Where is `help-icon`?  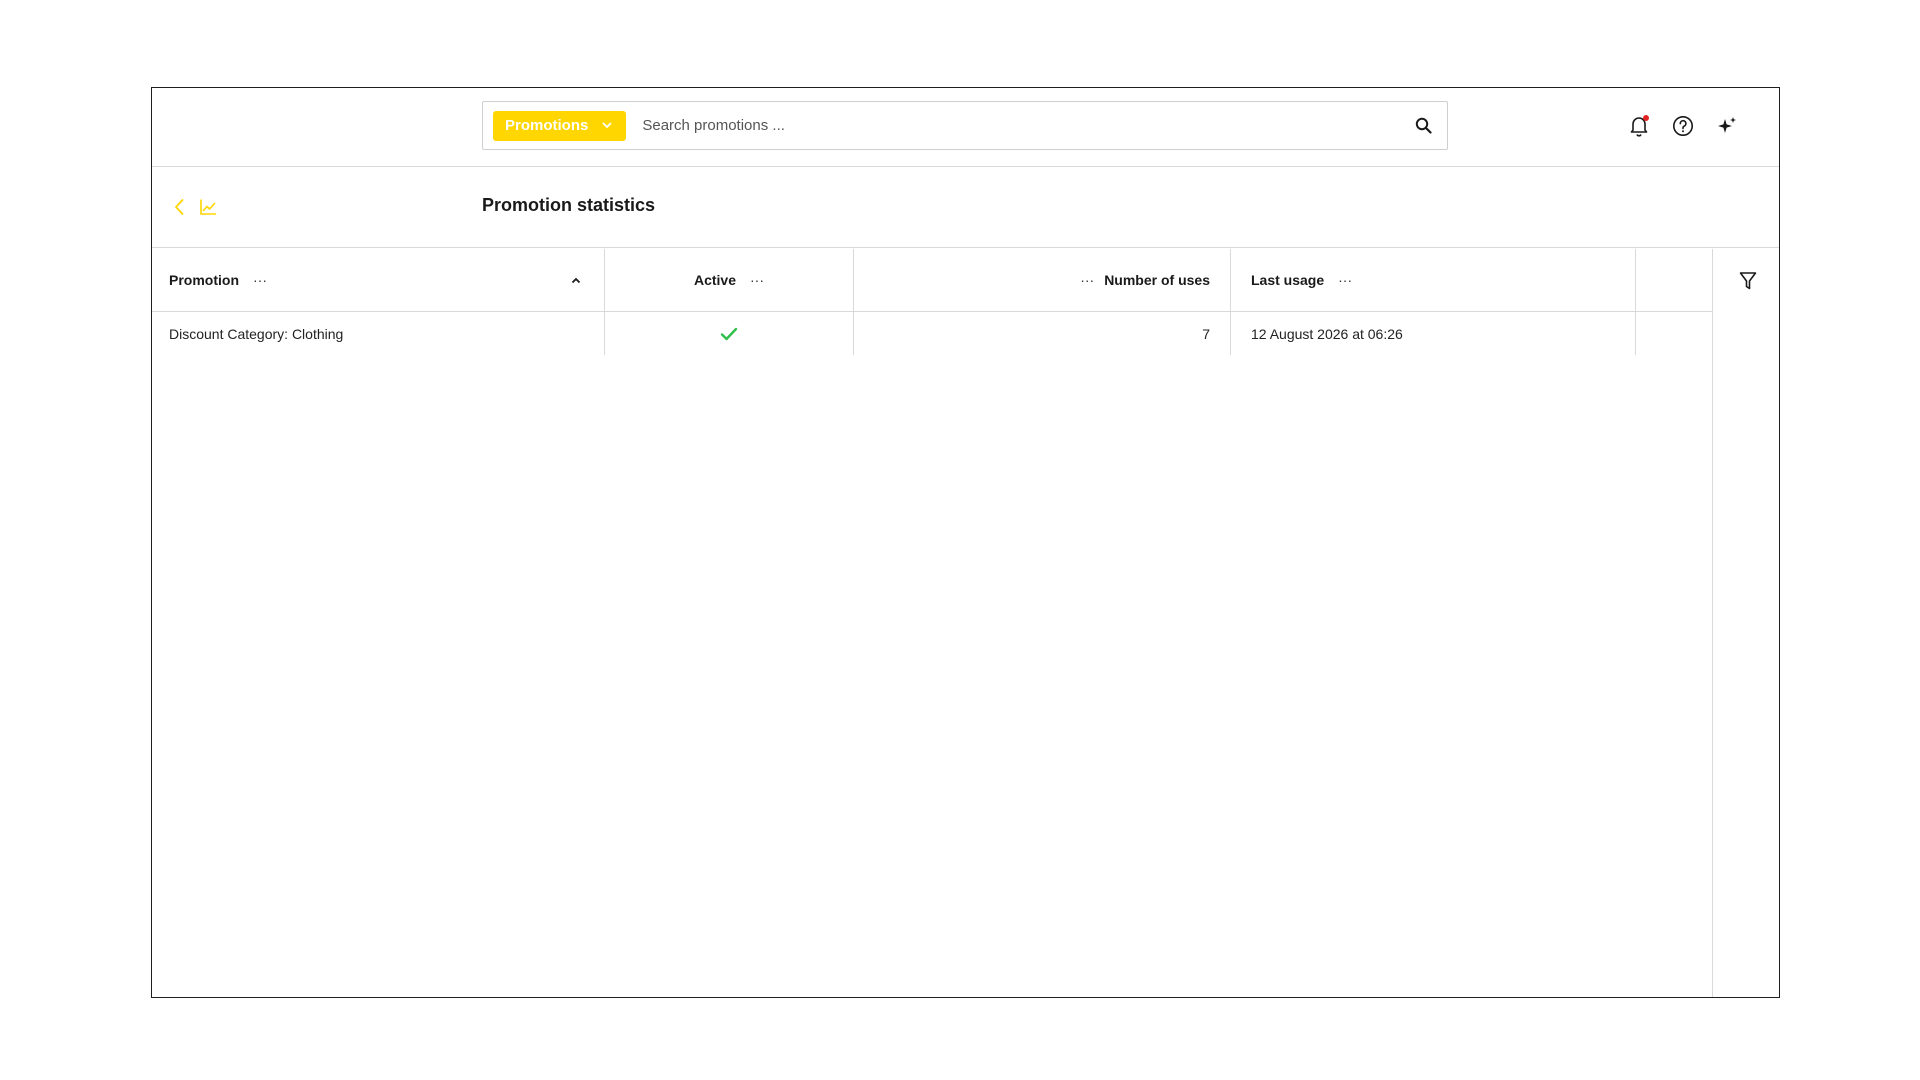 help-icon is located at coordinates (1683, 126).